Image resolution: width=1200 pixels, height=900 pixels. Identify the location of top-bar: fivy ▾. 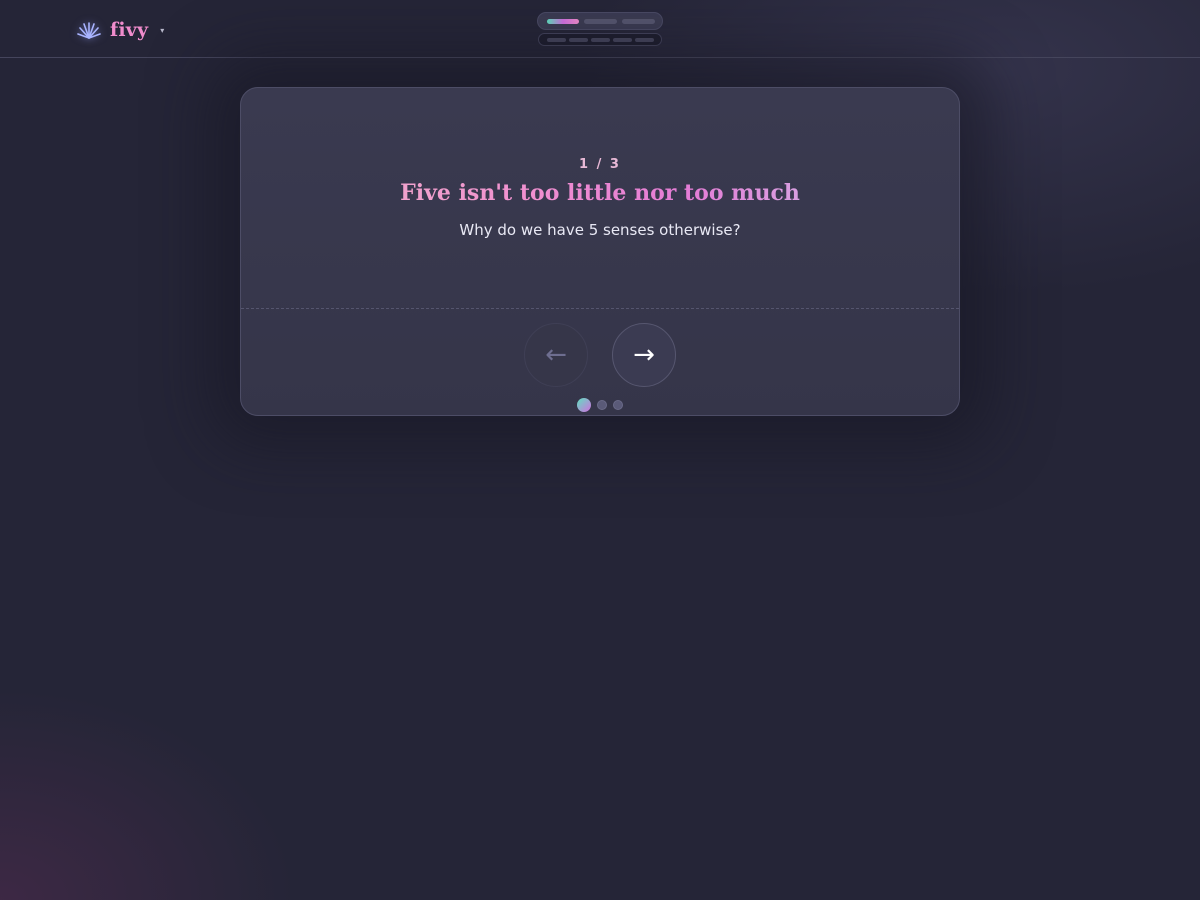
(600, 29).